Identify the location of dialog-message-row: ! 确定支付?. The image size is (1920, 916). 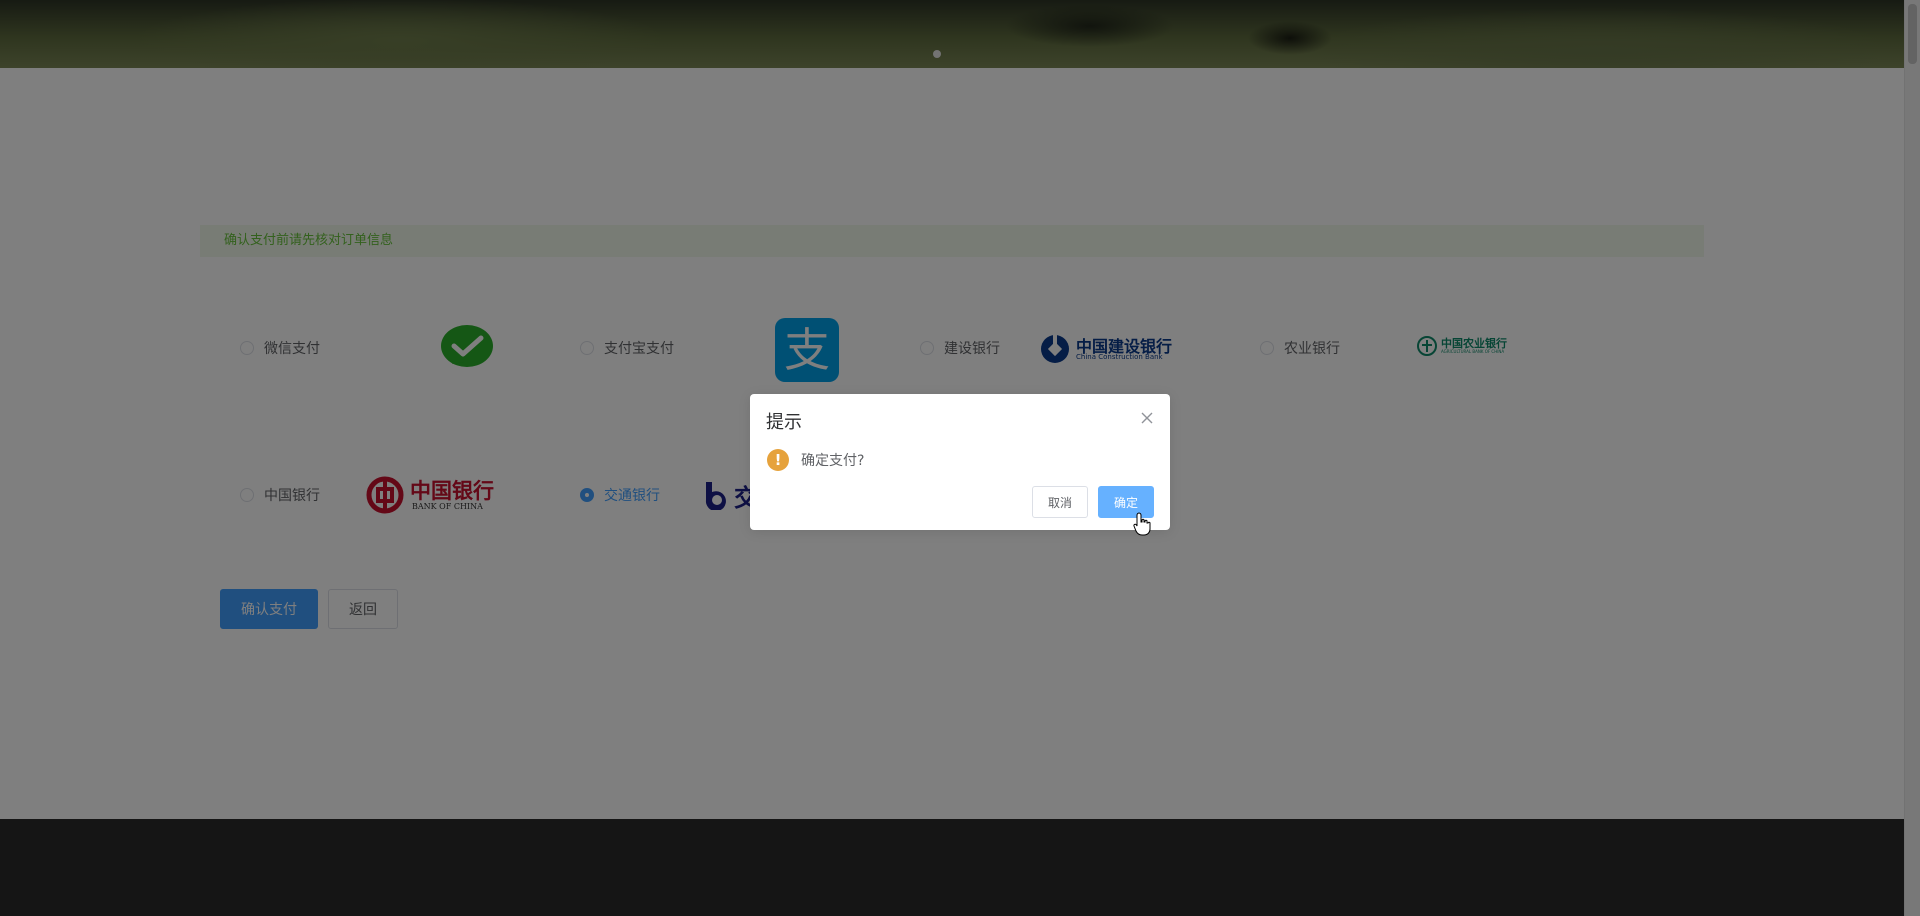
(815, 460).